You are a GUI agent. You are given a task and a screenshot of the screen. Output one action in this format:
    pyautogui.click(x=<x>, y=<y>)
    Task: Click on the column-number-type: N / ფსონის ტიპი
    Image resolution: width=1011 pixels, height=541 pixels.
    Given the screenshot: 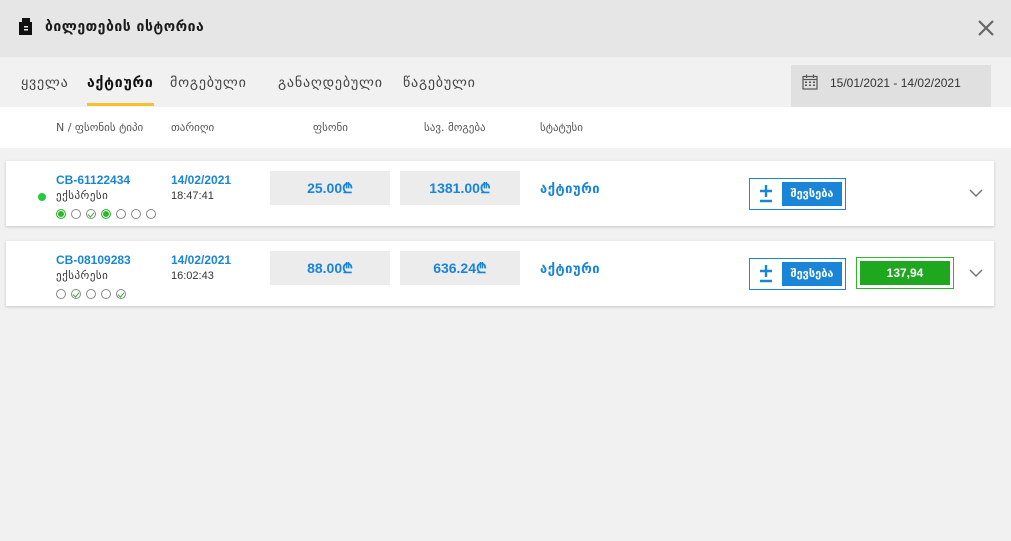 What is the action you would take?
    pyautogui.click(x=100, y=127)
    